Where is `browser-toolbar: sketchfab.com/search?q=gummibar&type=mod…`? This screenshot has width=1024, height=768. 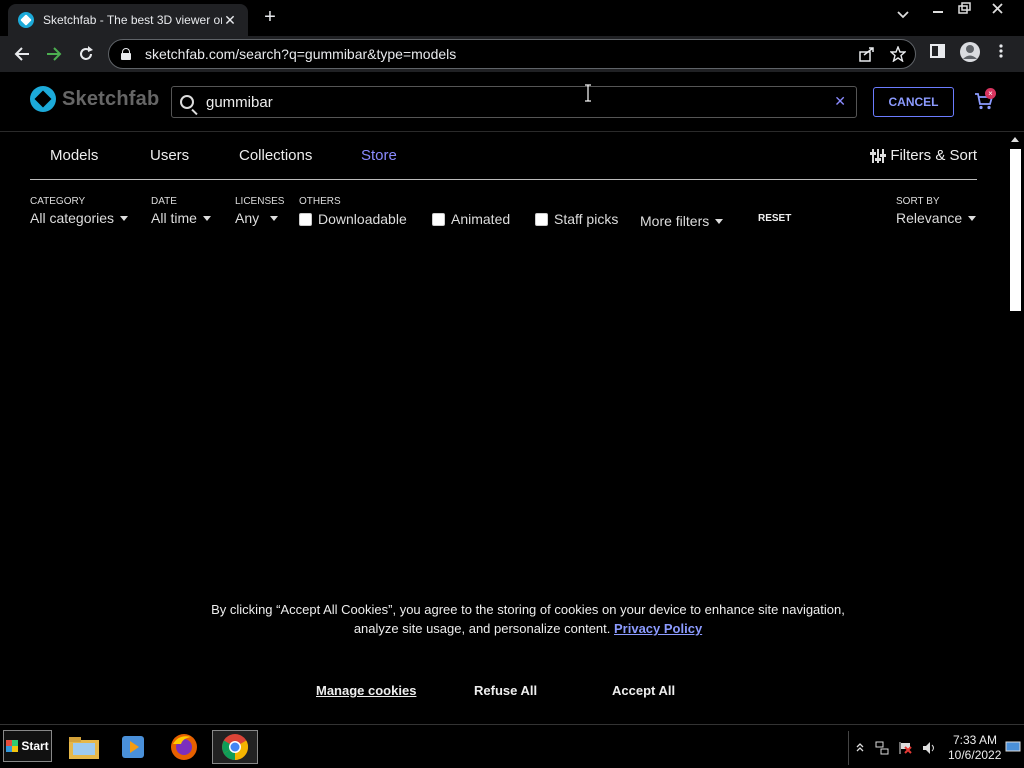
browser-toolbar: sketchfab.com/search?q=gummibar&type=mod… is located at coordinates (512, 54).